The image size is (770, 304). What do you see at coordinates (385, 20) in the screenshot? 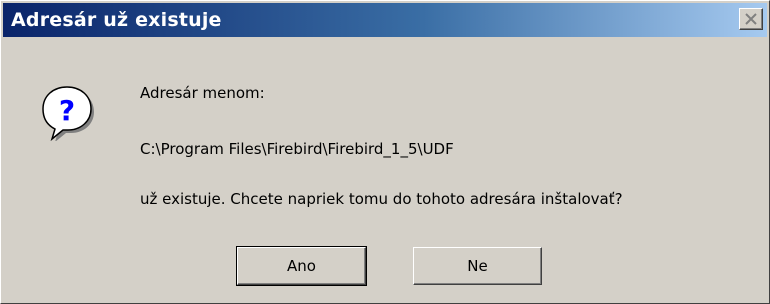
I see `title-bar: Adresár už existuje` at bounding box center [385, 20].